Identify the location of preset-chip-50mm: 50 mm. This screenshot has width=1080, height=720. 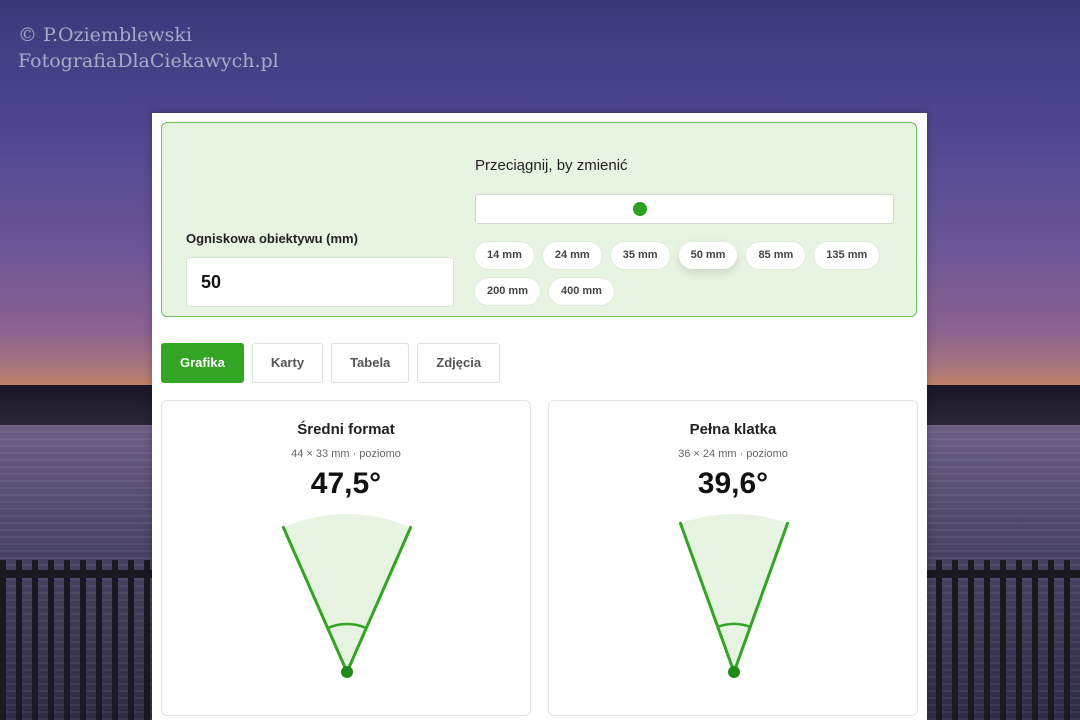
(708, 255).